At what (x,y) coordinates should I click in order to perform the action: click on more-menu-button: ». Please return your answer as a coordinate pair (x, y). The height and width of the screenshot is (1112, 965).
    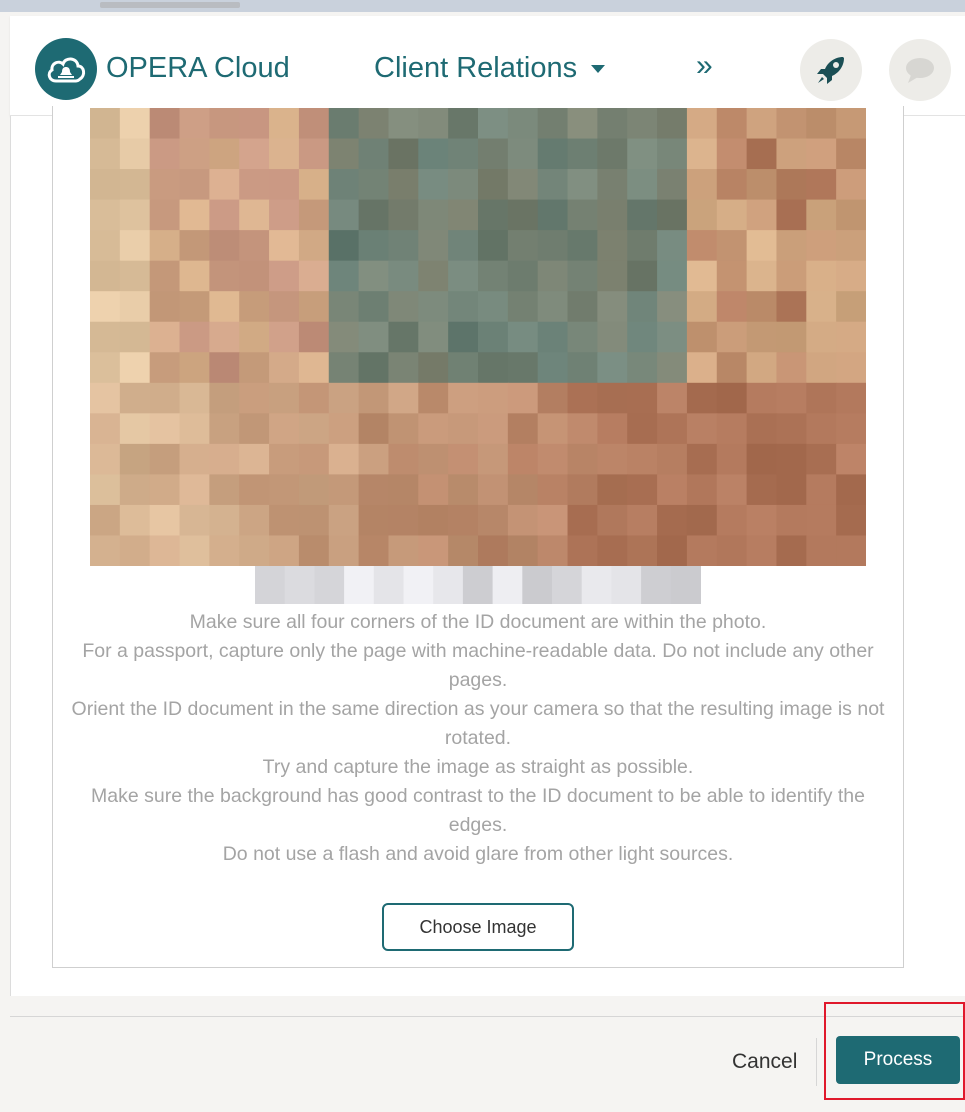
    Looking at the image, I should click on (704, 66).